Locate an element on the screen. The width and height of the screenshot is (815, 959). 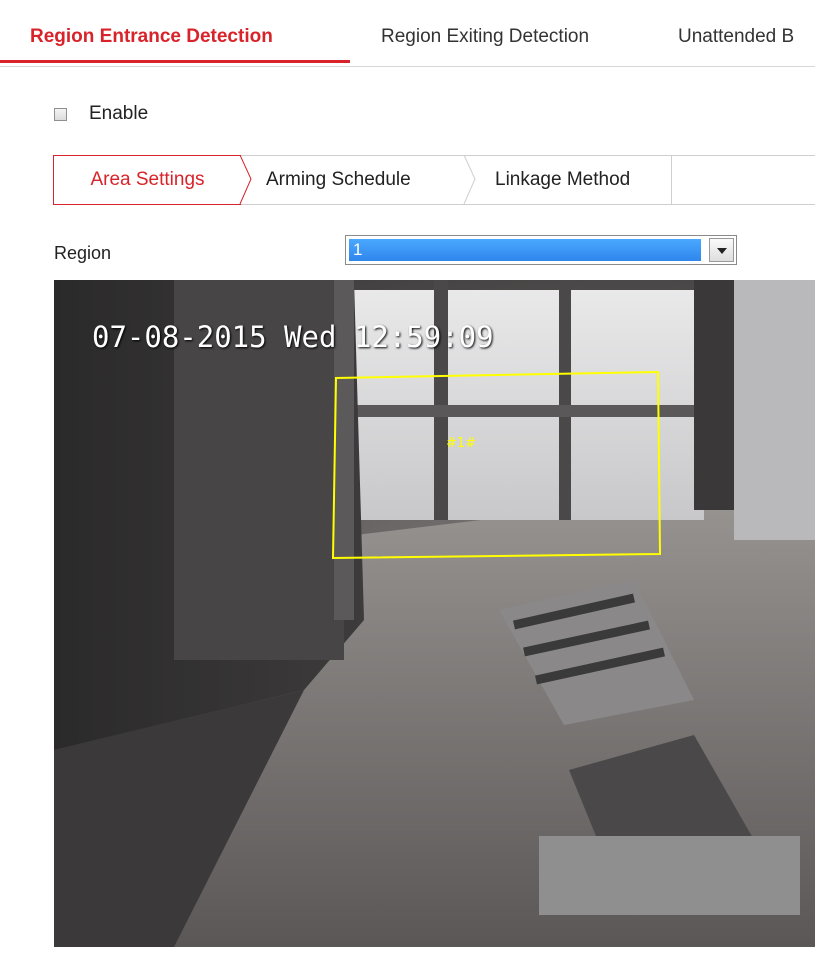
enable-label: Enable is located at coordinates (119, 113).